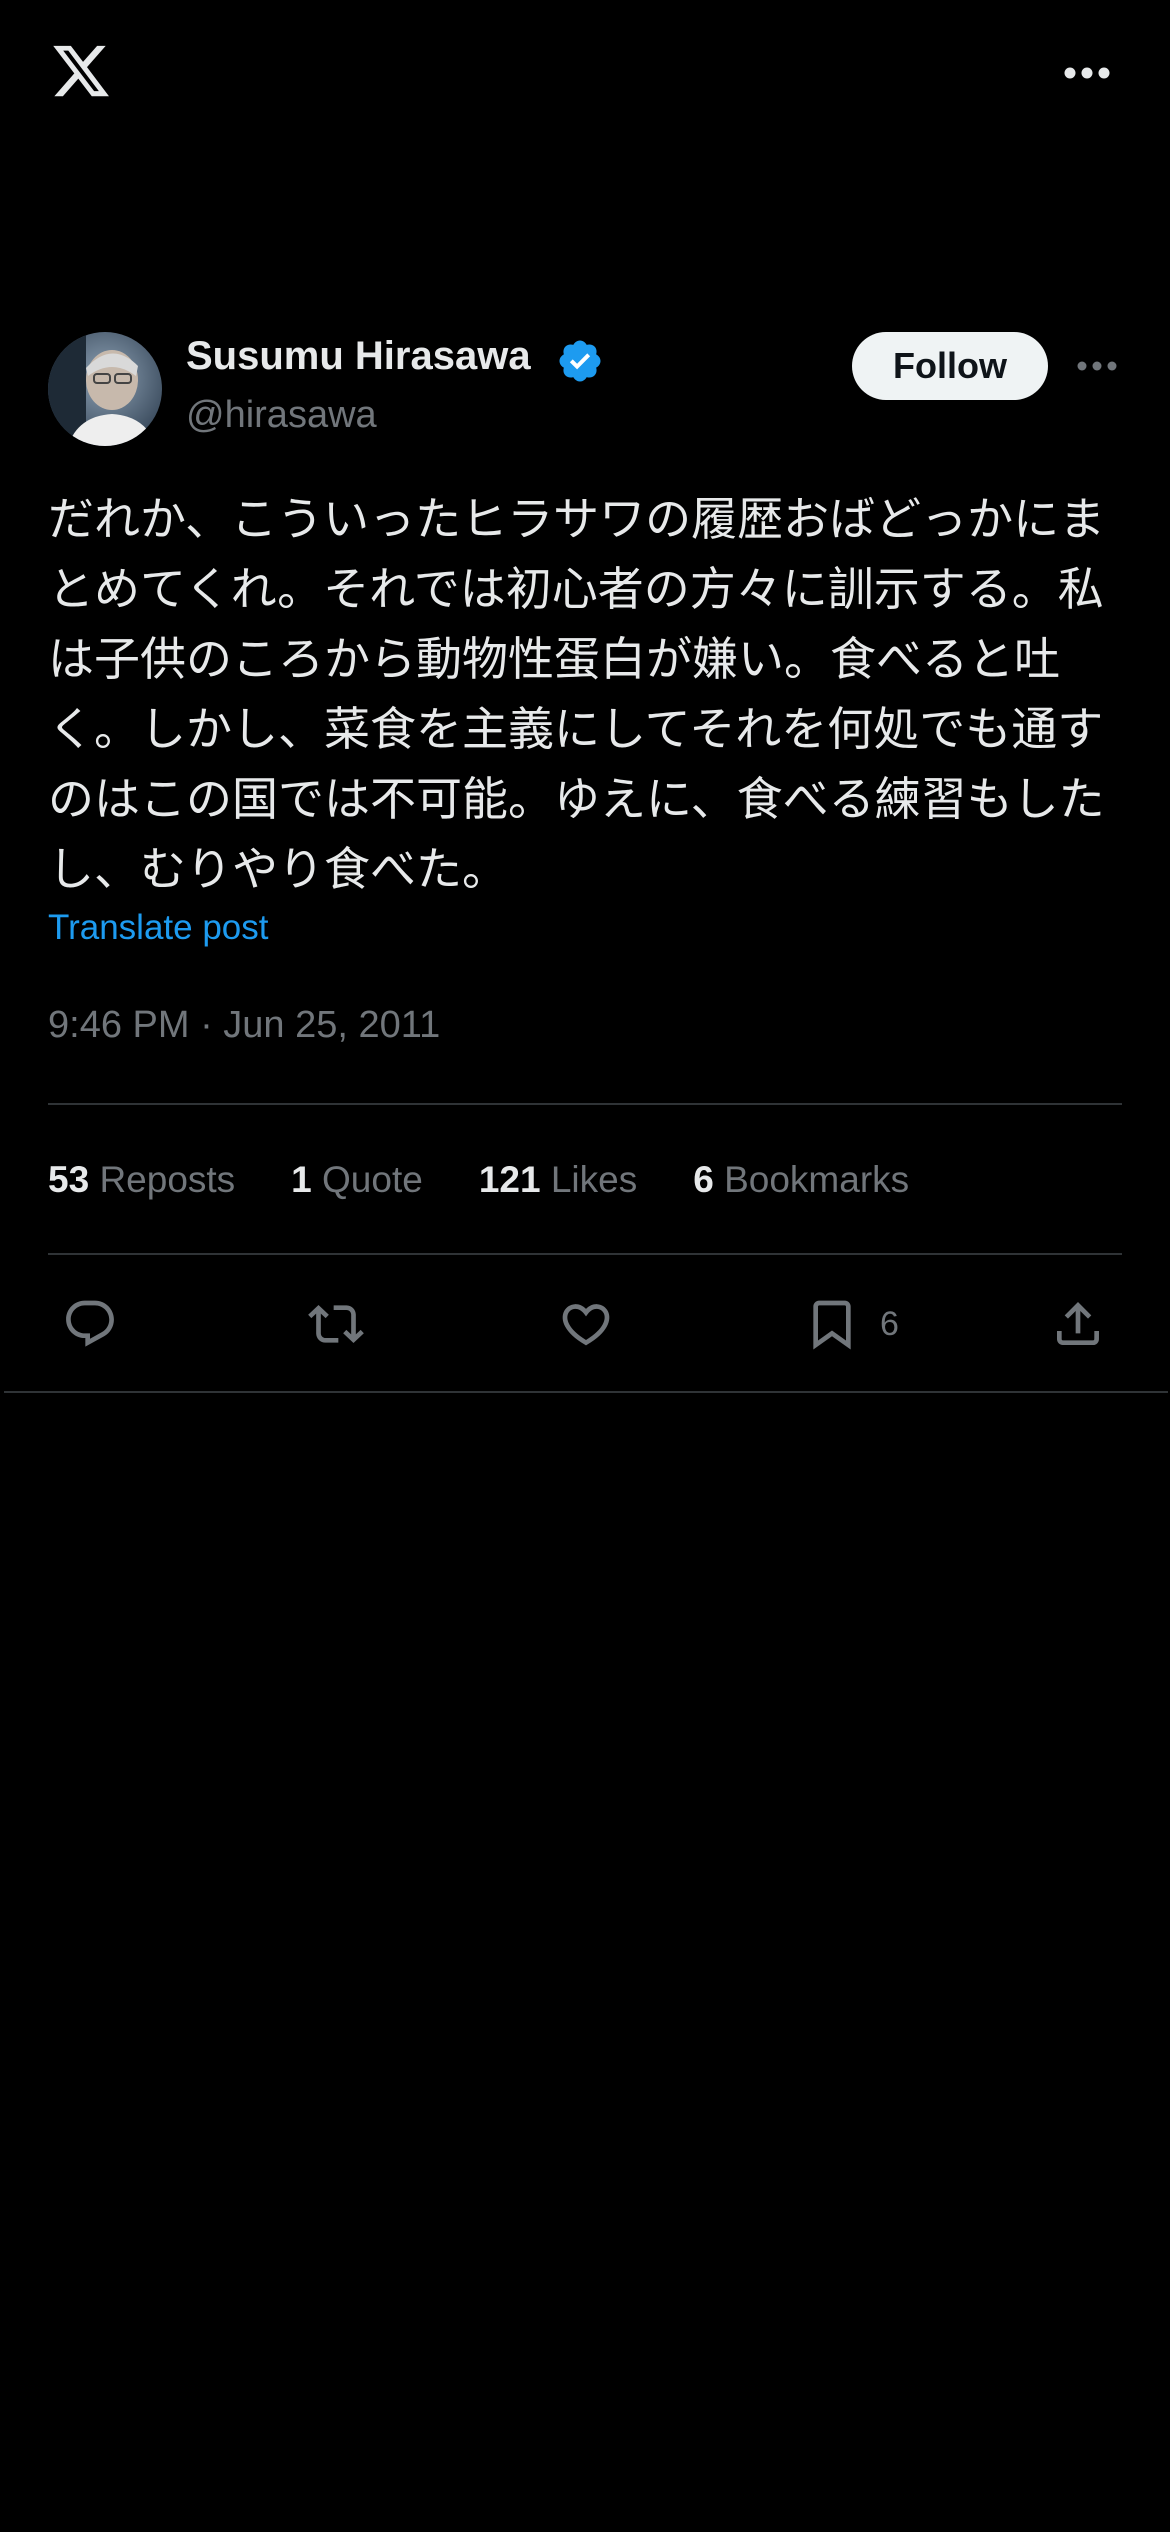 This screenshot has height=2532, width=1170. Describe the element at coordinates (1087, 73) in the screenshot. I see `more-horizontal-icon` at that location.